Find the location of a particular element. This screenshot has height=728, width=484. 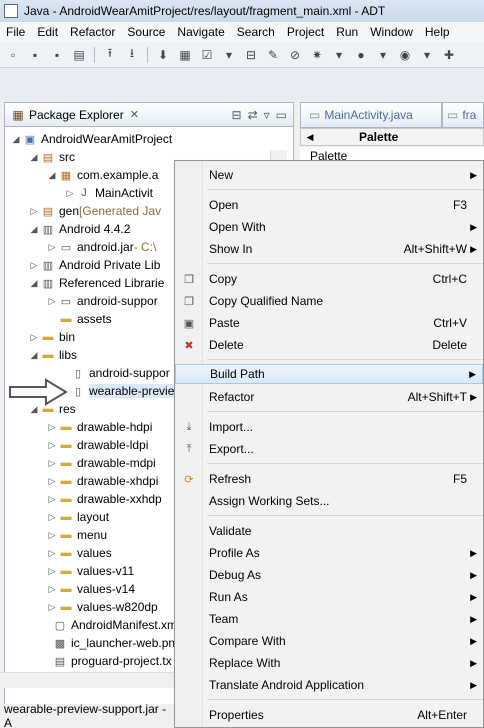

close-icon: ✕ is located at coordinates (134, 114).